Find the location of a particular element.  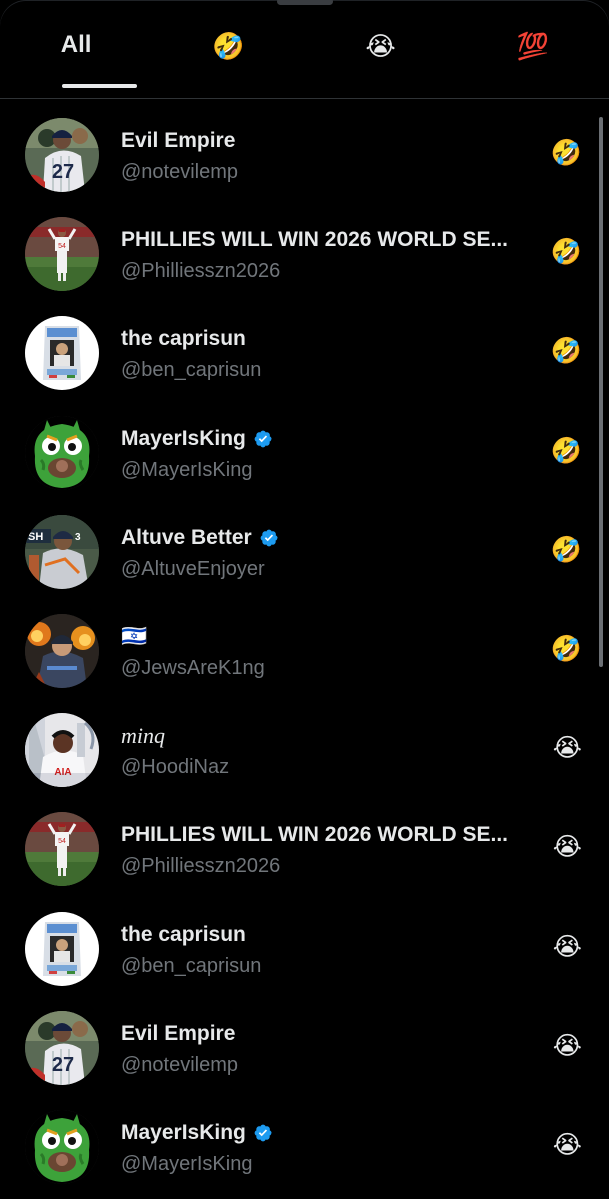

list-item: 27 Evil Empire @notevilemp 🤣 is located at coordinates (304, 148).